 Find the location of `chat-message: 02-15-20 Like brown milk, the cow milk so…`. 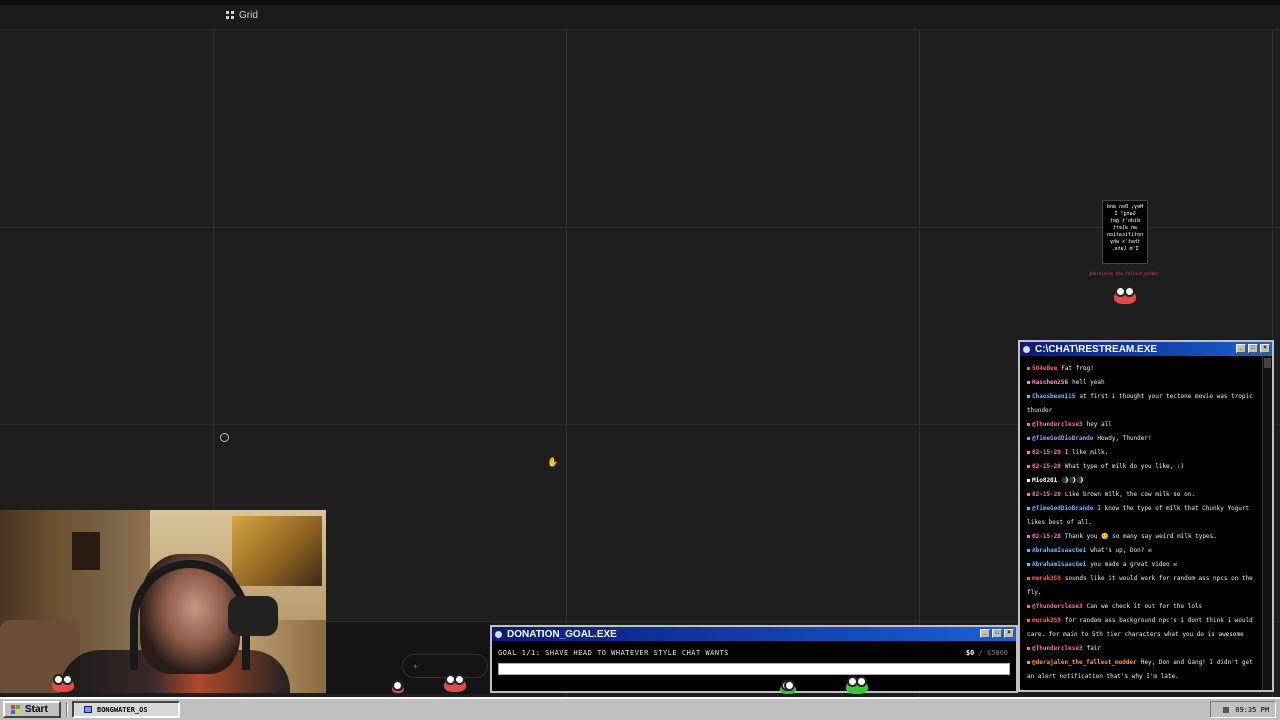

chat-message: 02-15-20 Like brown milk, the cow milk so… is located at coordinates (1142, 495).